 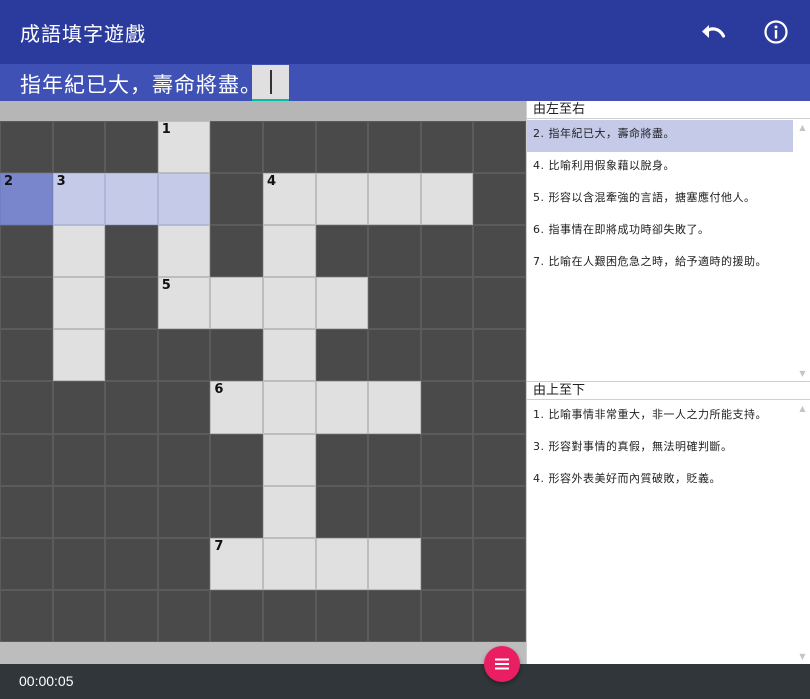 What do you see at coordinates (289, 199) in the screenshot?
I see `grid-cell: 4` at bounding box center [289, 199].